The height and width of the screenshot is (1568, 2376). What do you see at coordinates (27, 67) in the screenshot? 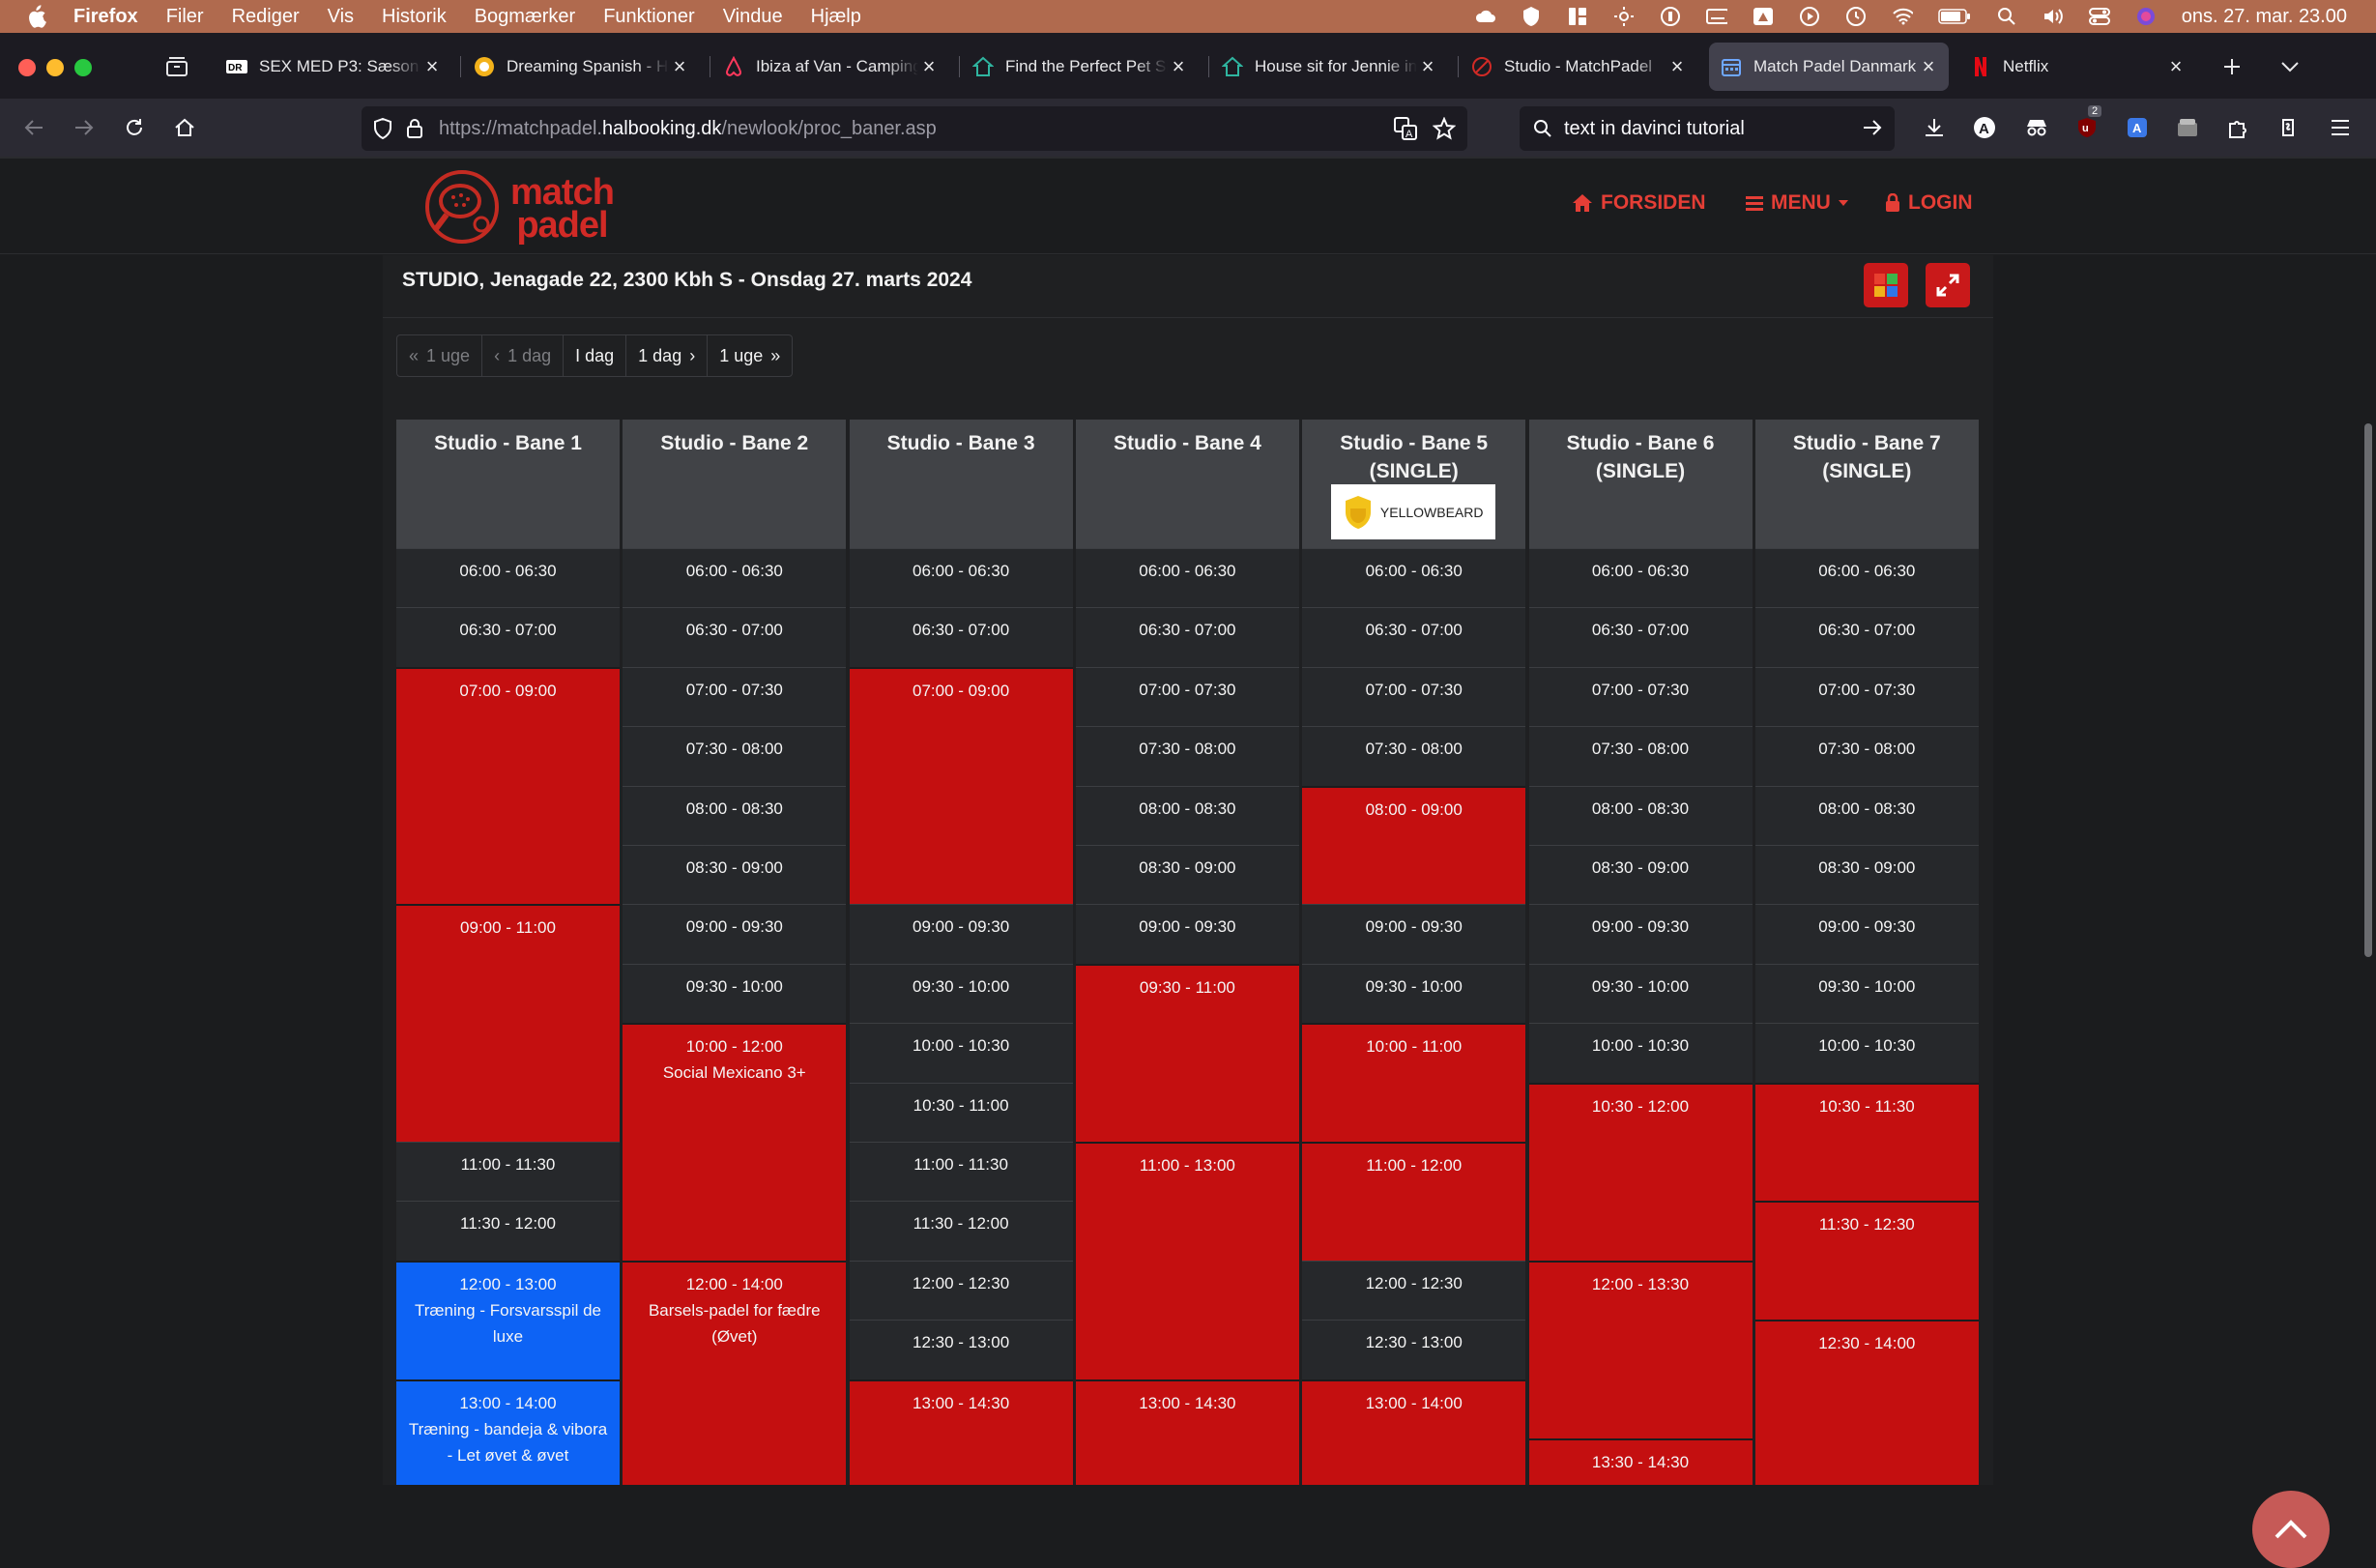
I see `window-close-button` at bounding box center [27, 67].